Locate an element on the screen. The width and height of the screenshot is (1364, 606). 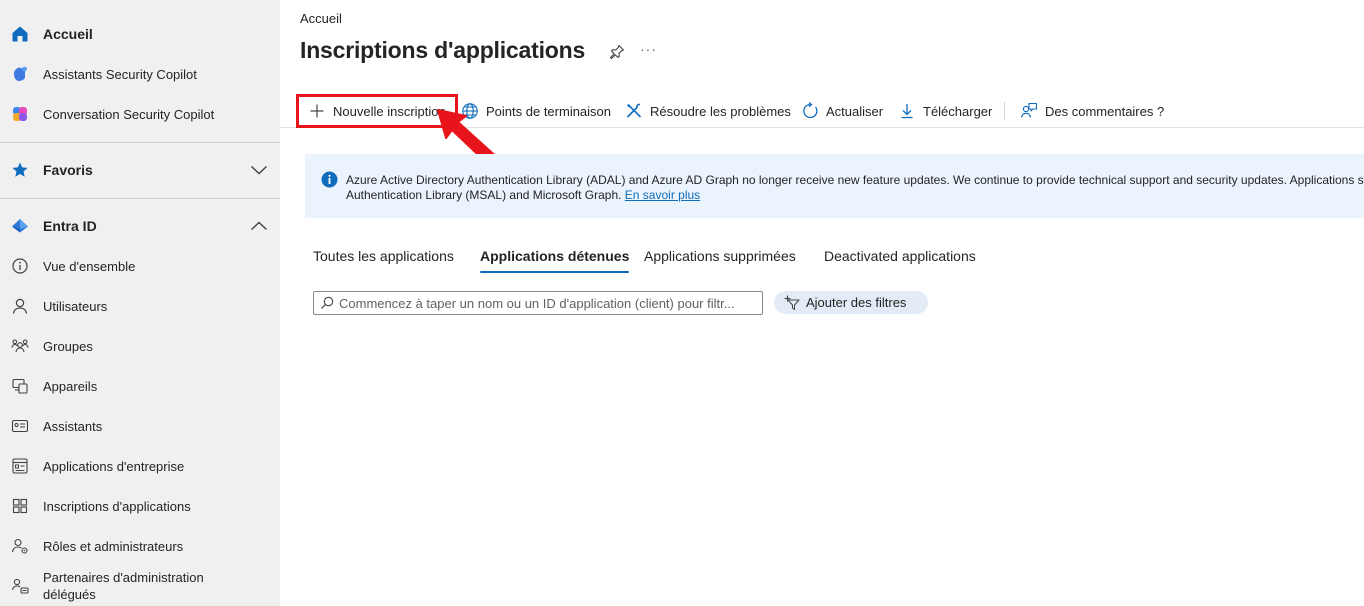
sidebar-item-label: Inscriptions d'applications is located at coordinates (117, 506).